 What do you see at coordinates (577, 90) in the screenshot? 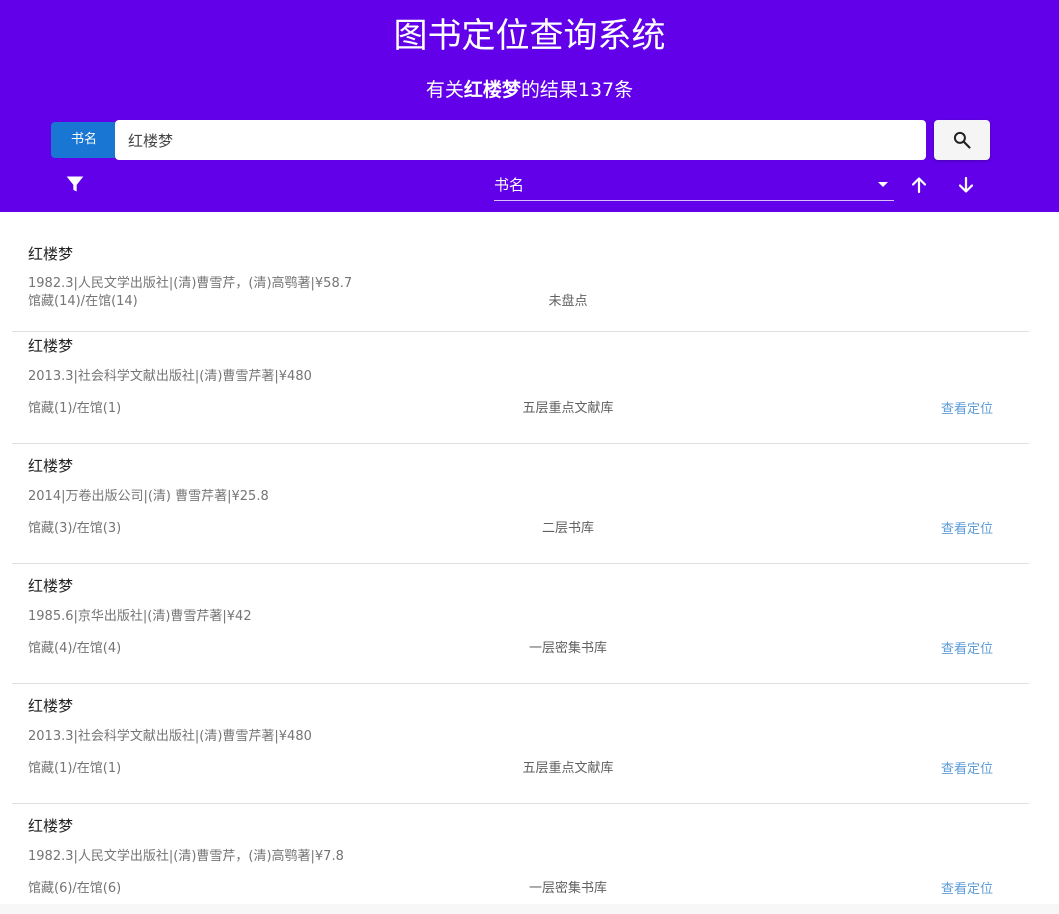
I see `result-count-text: 的结果137条` at bounding box center [577, 90].